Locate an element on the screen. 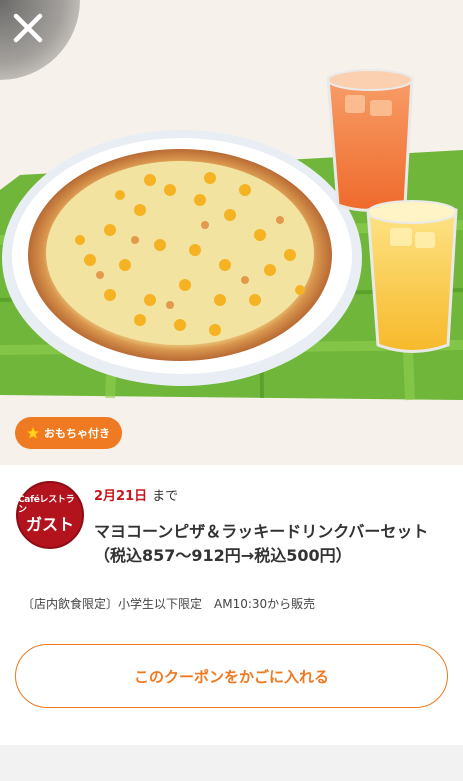 Image resolution: width=463 pixels, height=781 pixels. gusto-logo: Caféレストラン ガスト is located at coordinates (50, 515).